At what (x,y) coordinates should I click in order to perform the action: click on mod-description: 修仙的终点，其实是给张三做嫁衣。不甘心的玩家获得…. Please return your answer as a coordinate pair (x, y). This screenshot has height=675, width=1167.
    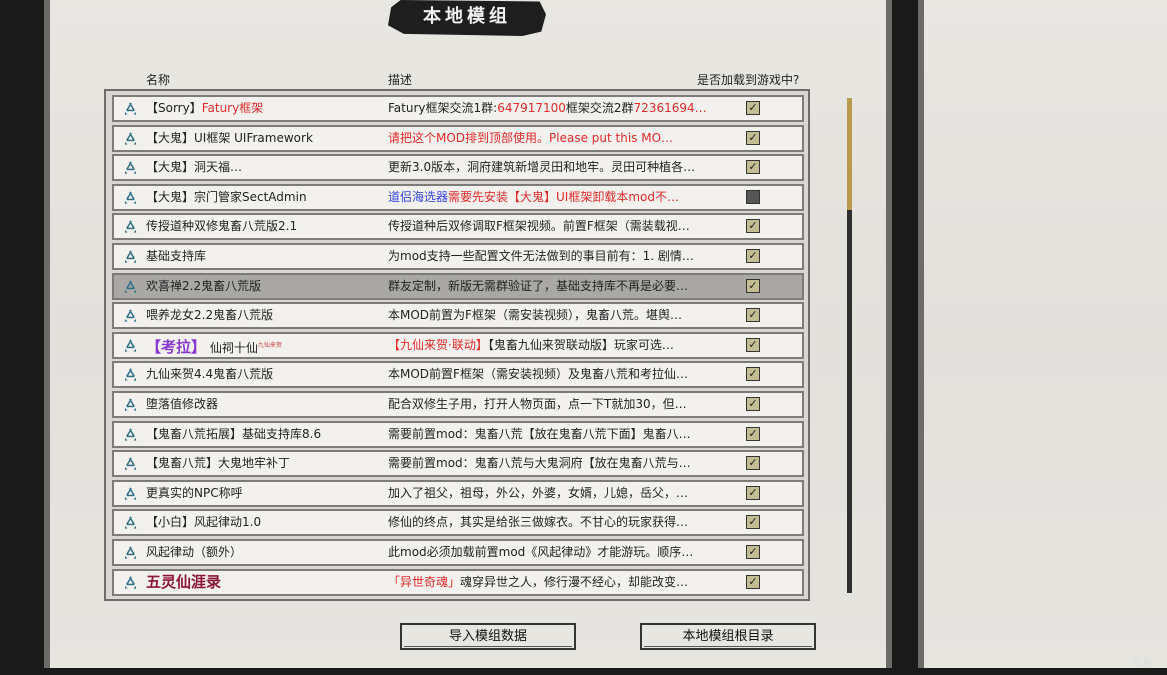
    Looking at the image, I should click on (552, 522).